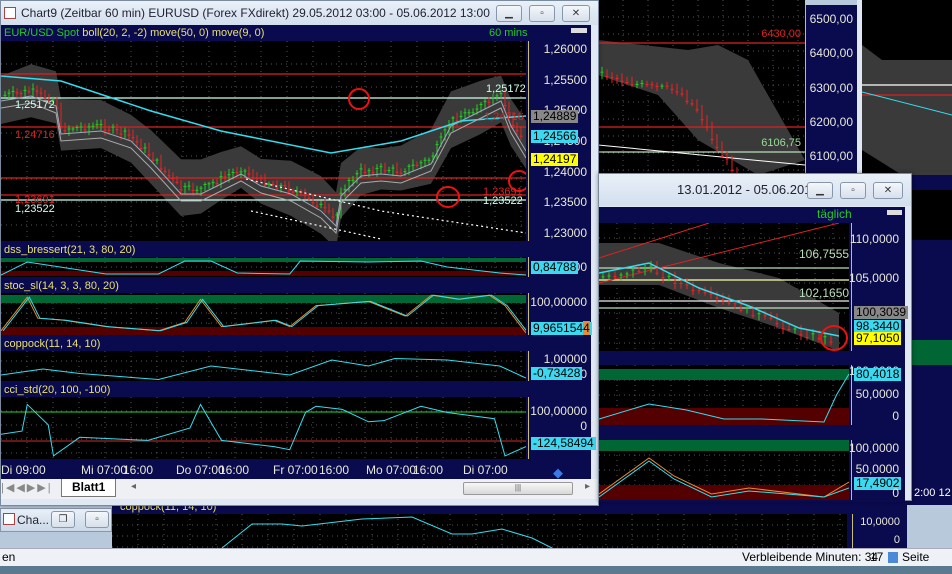 This screenshot has height=574, width=952. Describe the element at coordinates (916, 557) in the screenshot. I see `page-label: Seite` at that location.